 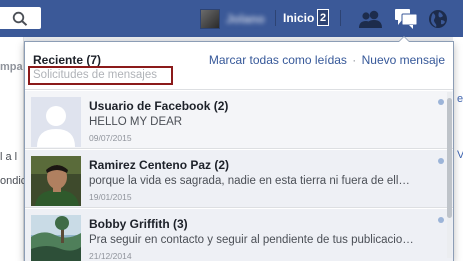 What do you see at coordinates (159, 165) in the screenshot?
I see `sender-name: Ramirez Centeno Paz (2)` at bounding box center [159, 165].